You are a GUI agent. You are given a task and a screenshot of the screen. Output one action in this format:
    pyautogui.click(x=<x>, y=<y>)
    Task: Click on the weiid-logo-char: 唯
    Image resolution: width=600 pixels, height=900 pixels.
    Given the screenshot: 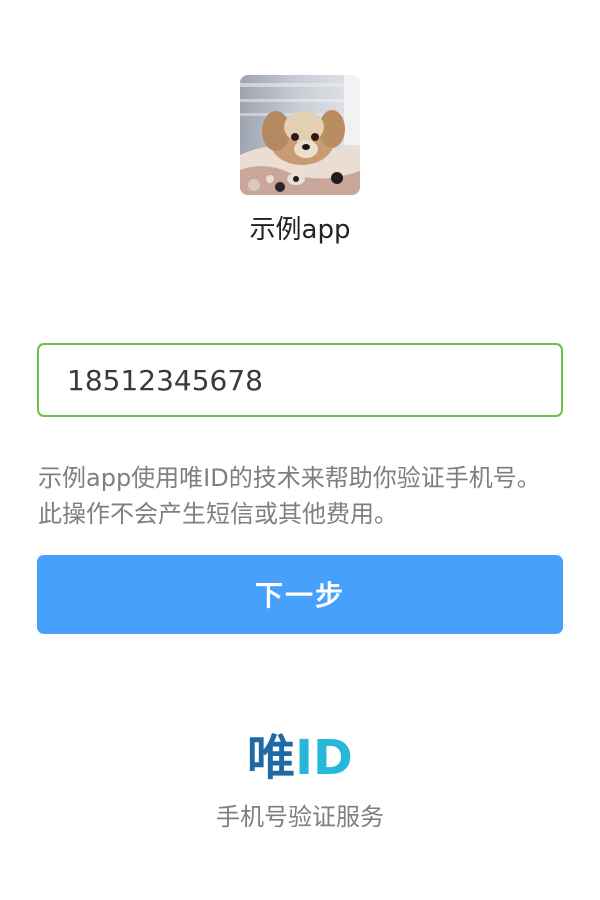 What is the action you would take?
    pyautogui.click(x=271, y=758)
    